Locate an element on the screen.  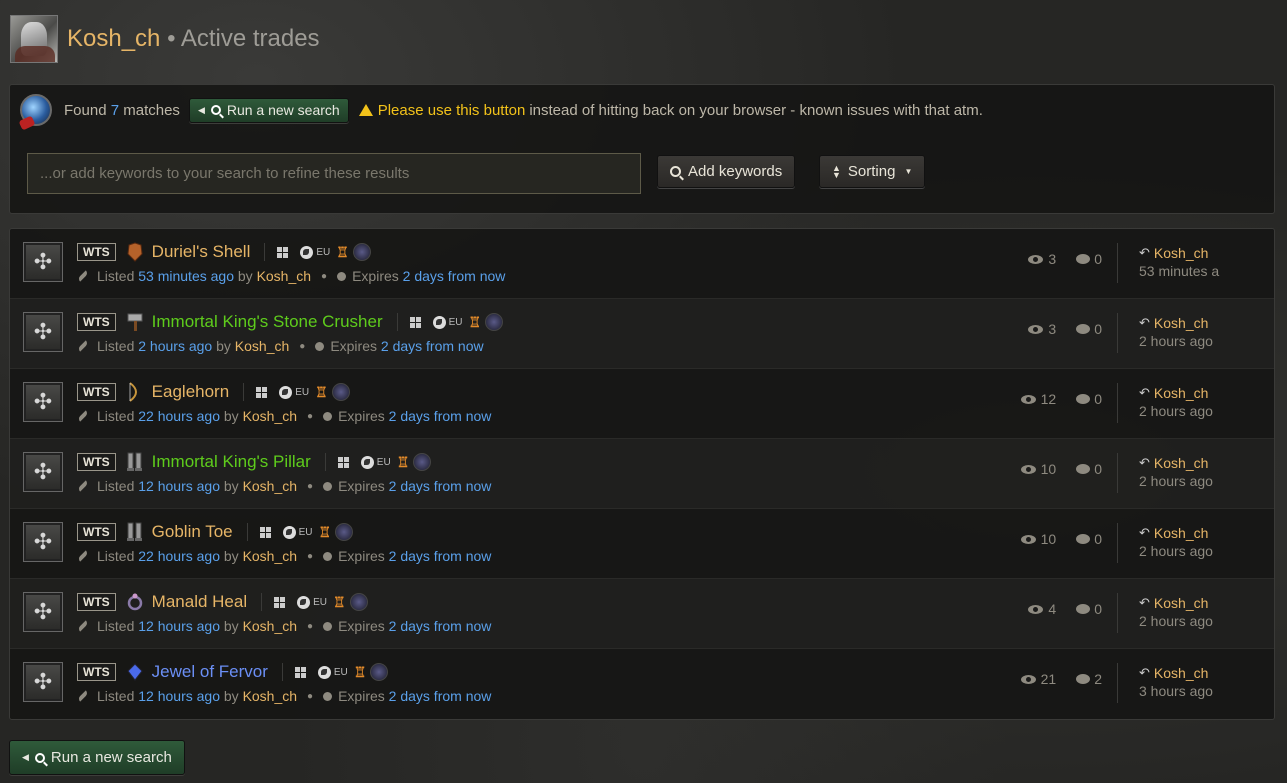
run-new-search-button: ◀ Run a new search is located at coordinates (268, 110).